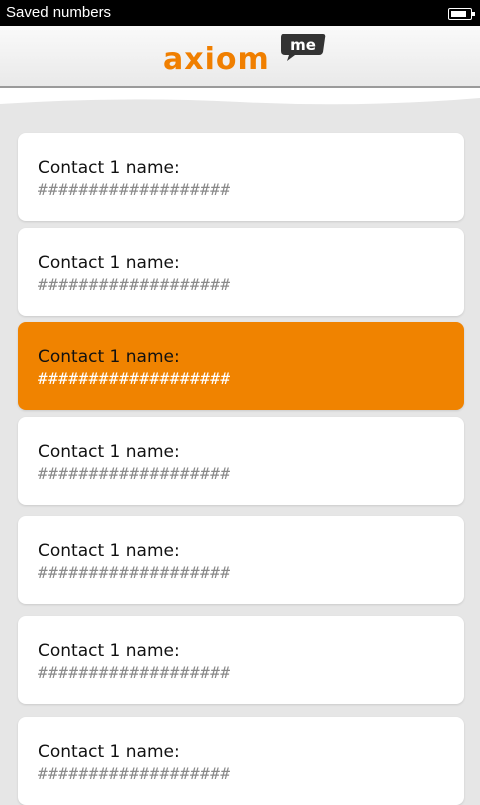  I want to click on speech-bubble-icon: me, so click(303, 47).